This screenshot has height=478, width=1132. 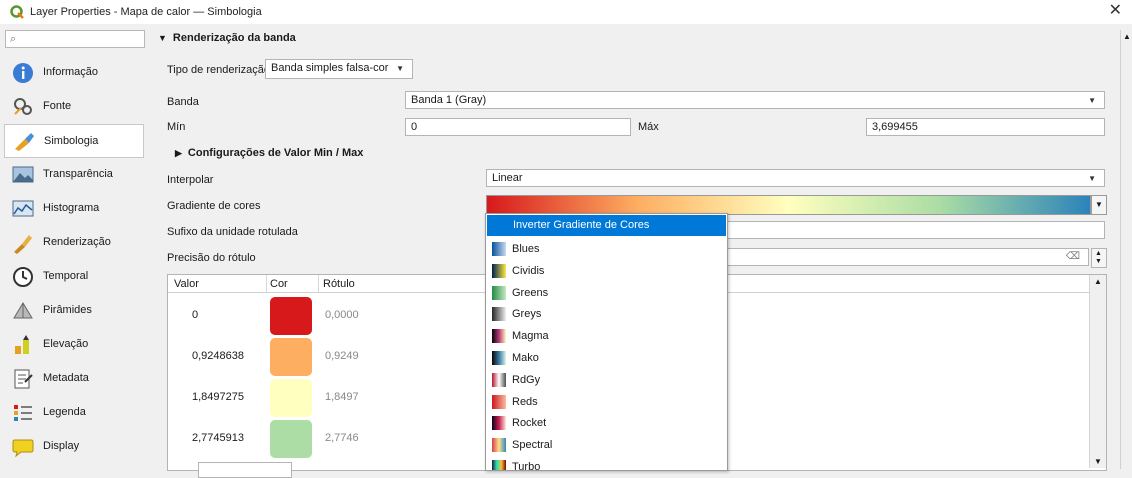 I want to click on interpolation-value: Linear, so click(x=507, y=178).